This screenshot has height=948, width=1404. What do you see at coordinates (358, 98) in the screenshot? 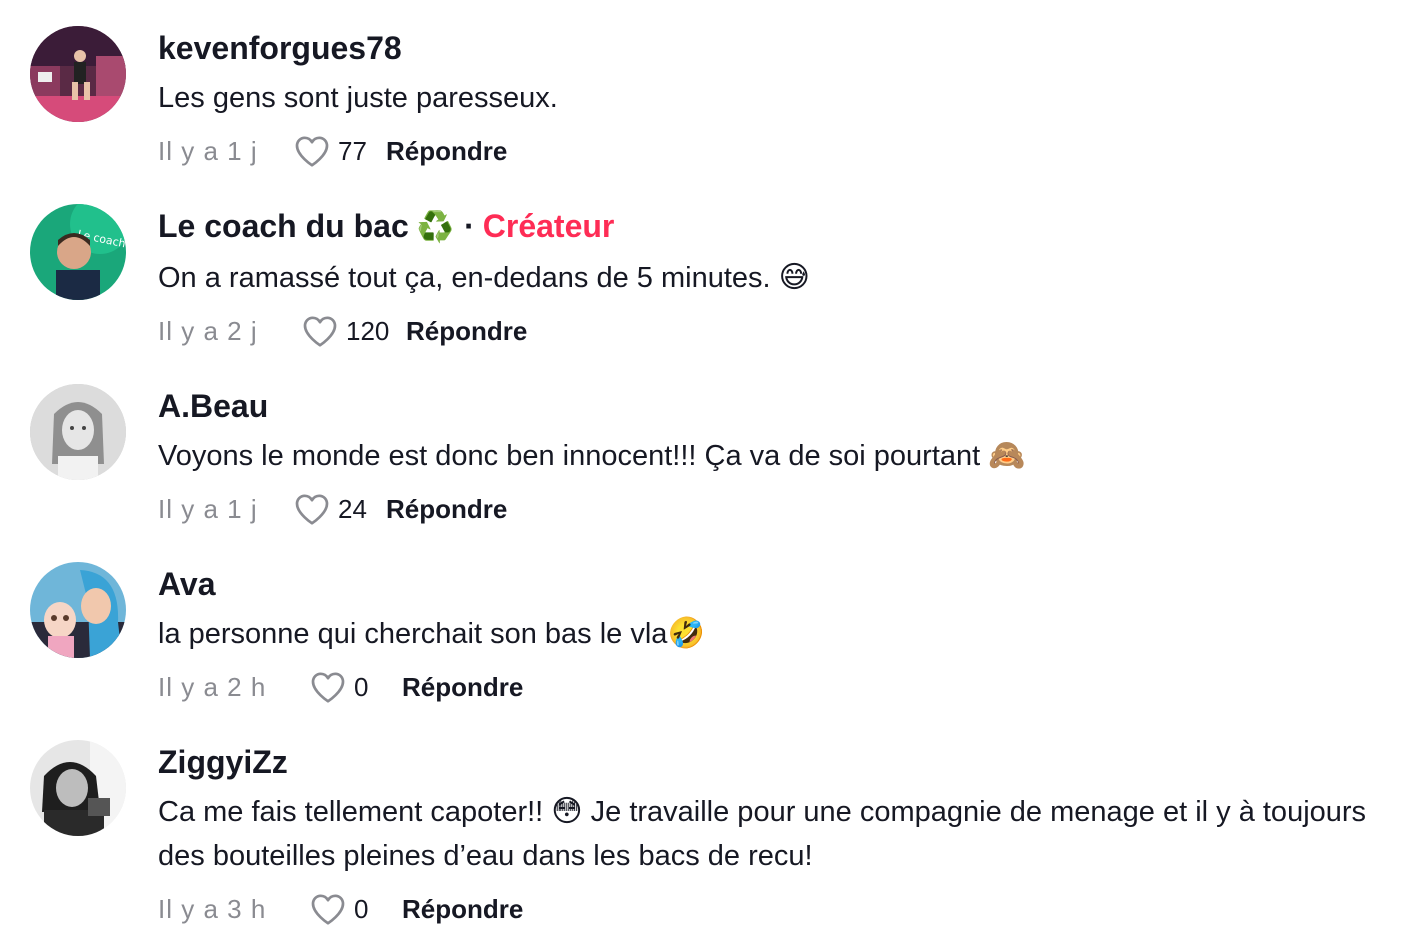
I see `comment-text: Les gens sont juste paresseux.` at bounding box center [358, 98].